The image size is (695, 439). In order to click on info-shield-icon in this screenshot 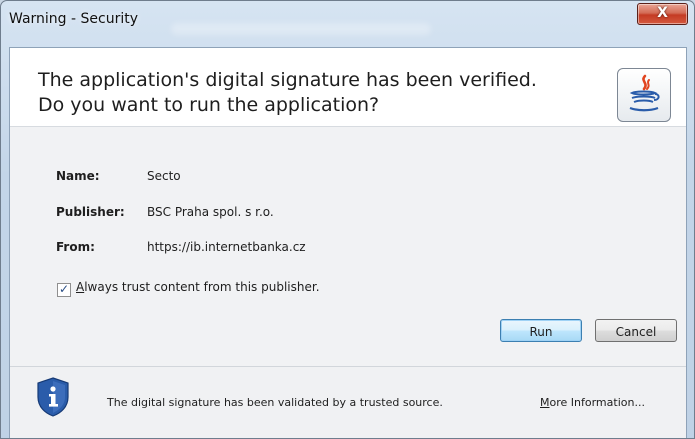, I will do `click(53, 397)`.